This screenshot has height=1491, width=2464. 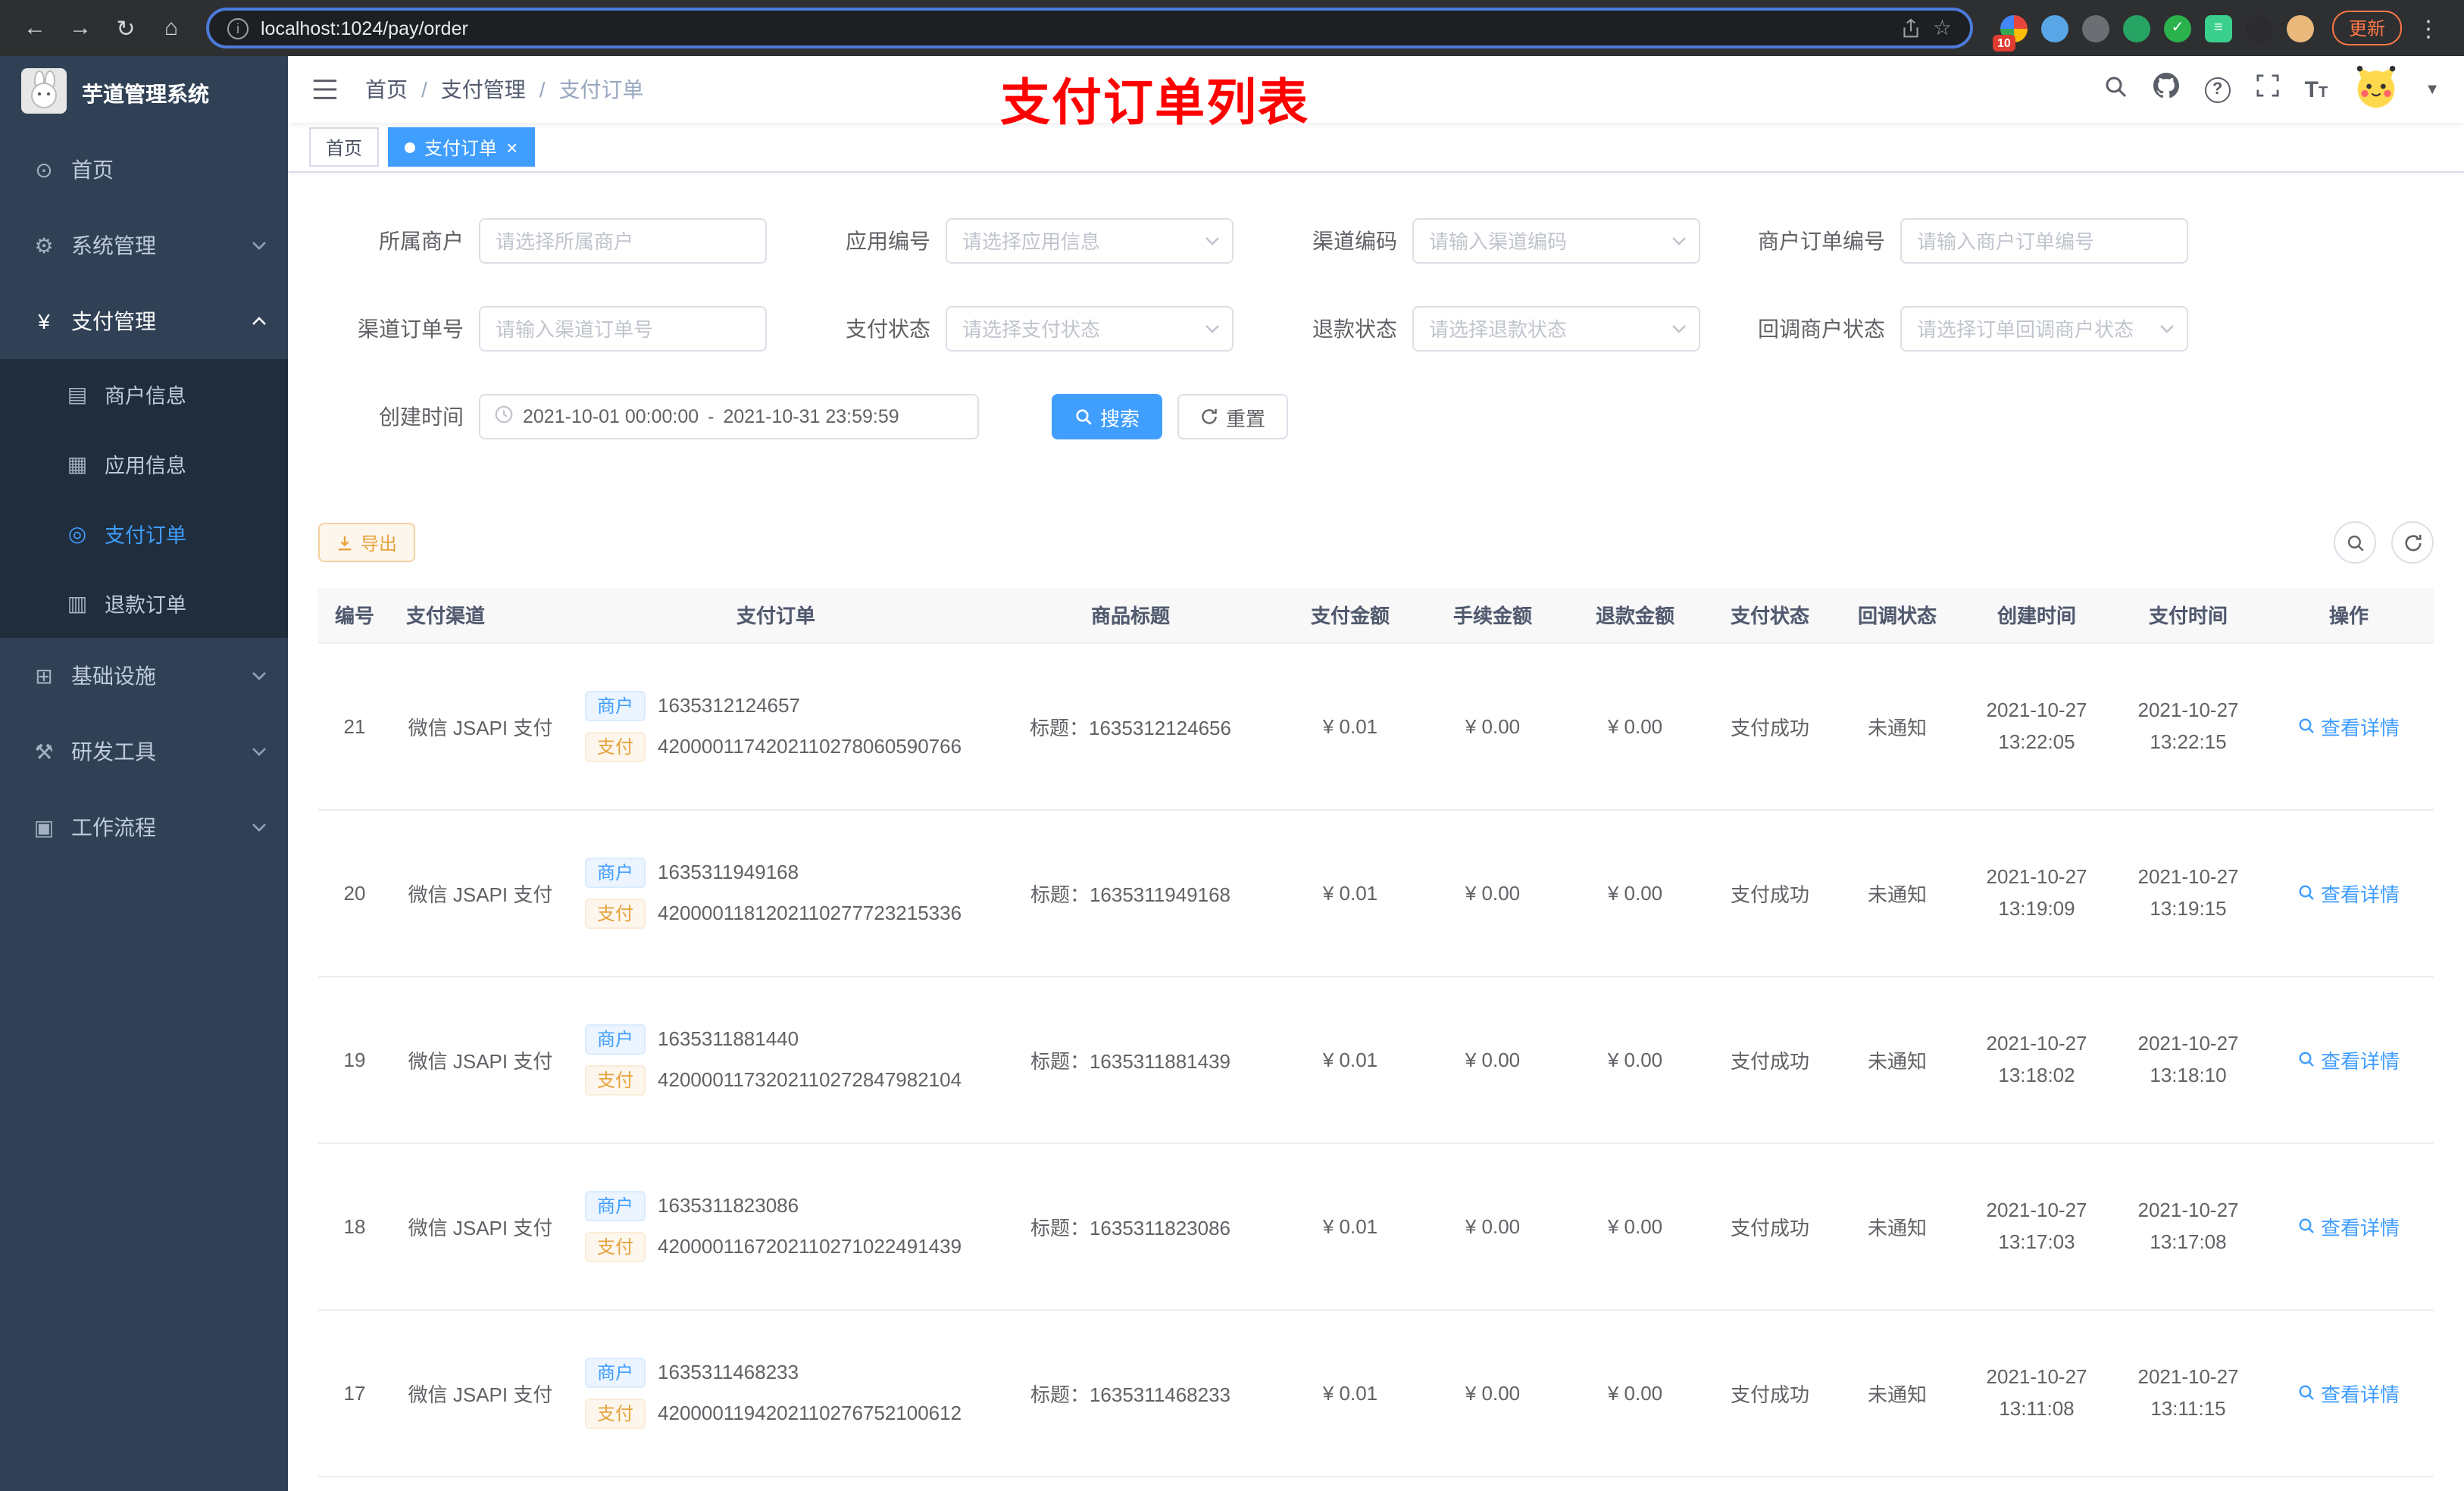 I want to click on back-icon: ←, so click(x=35, y=28).